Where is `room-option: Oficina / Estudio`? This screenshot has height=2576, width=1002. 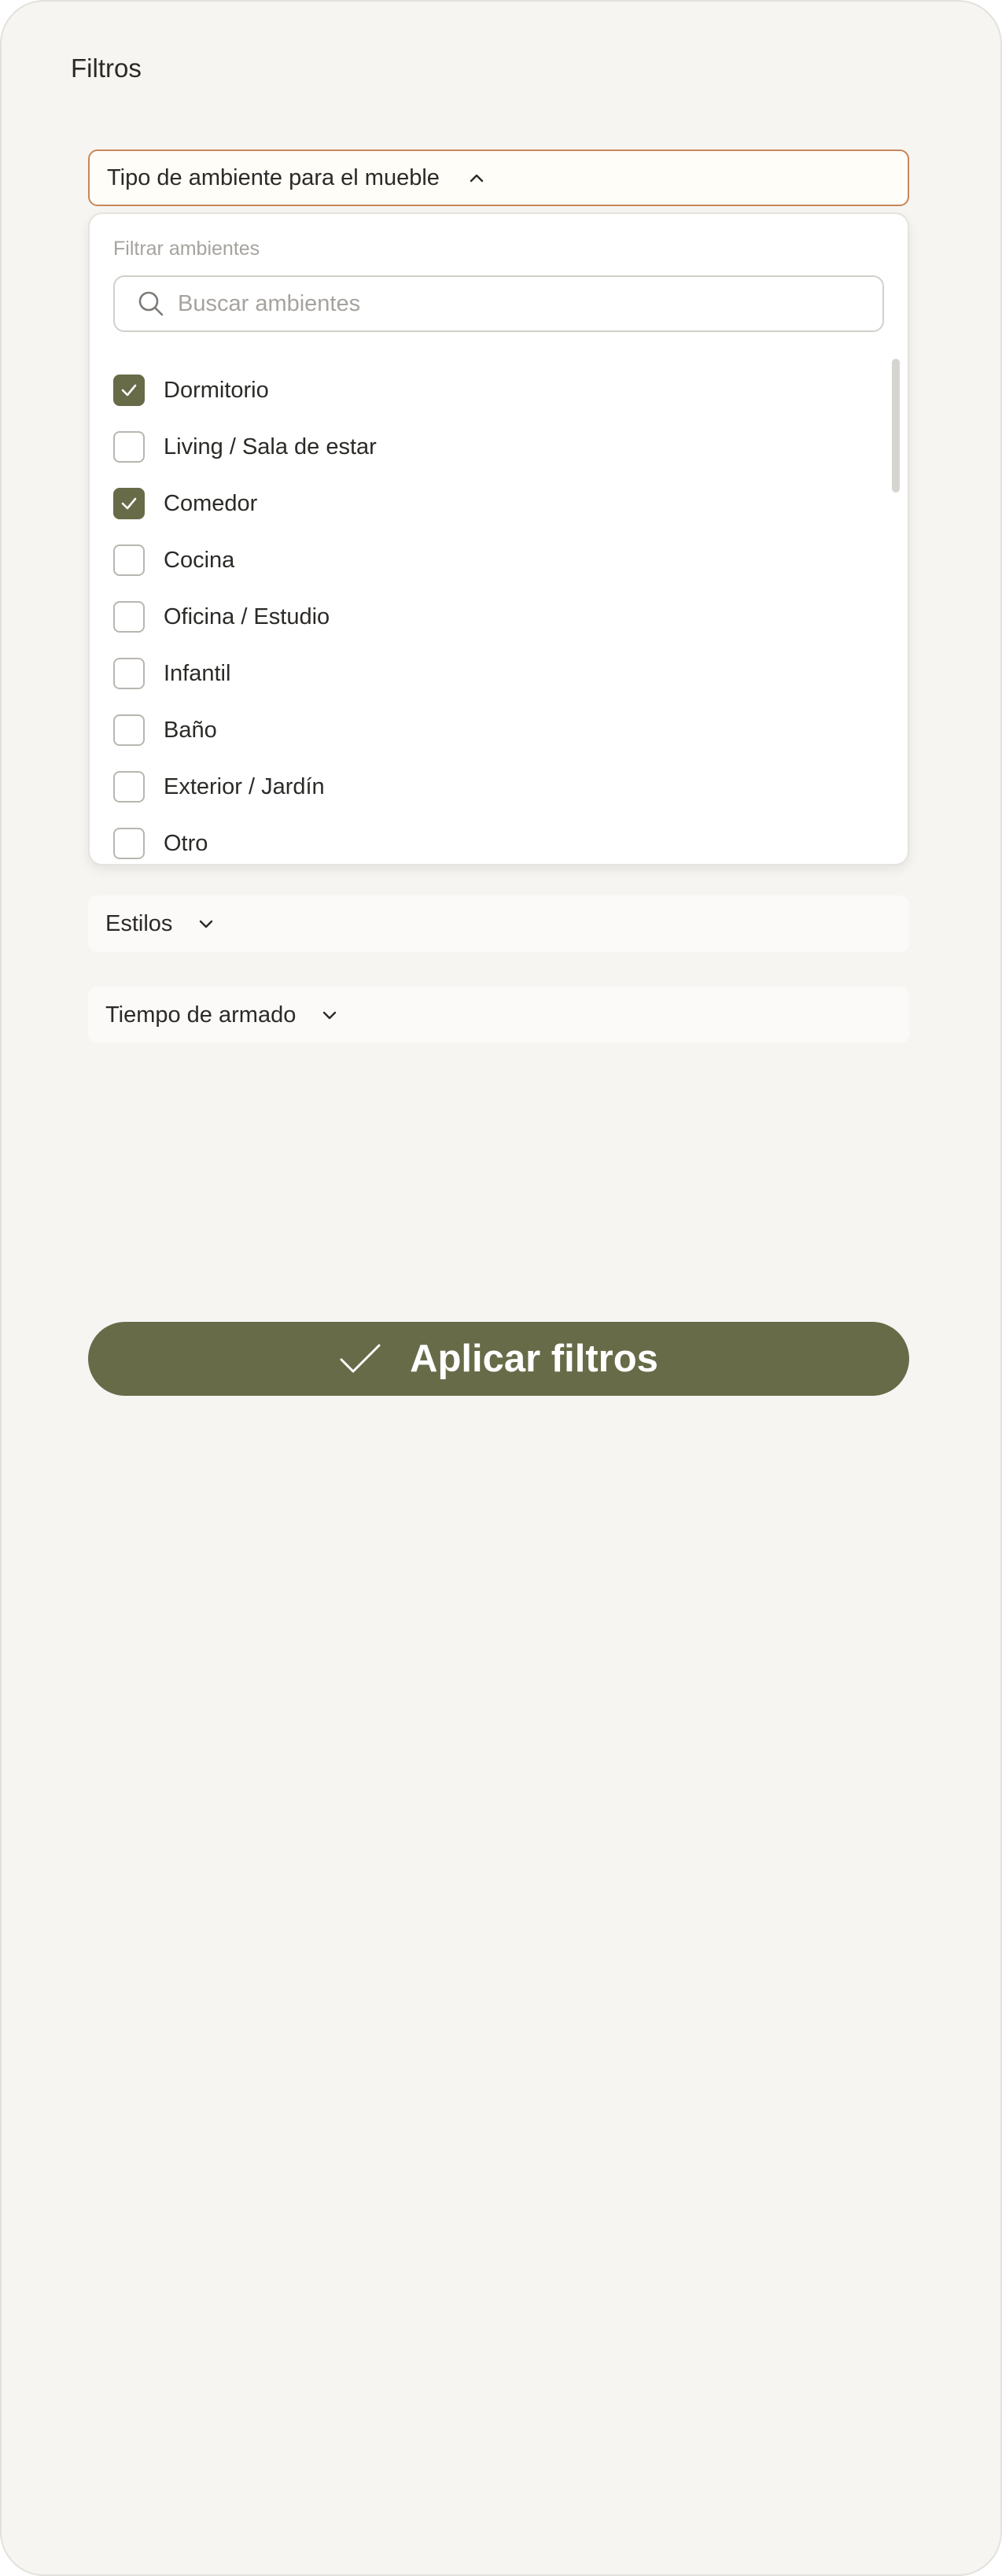
room-option: Oficina / Estudio is located at coordinates (222, 617).